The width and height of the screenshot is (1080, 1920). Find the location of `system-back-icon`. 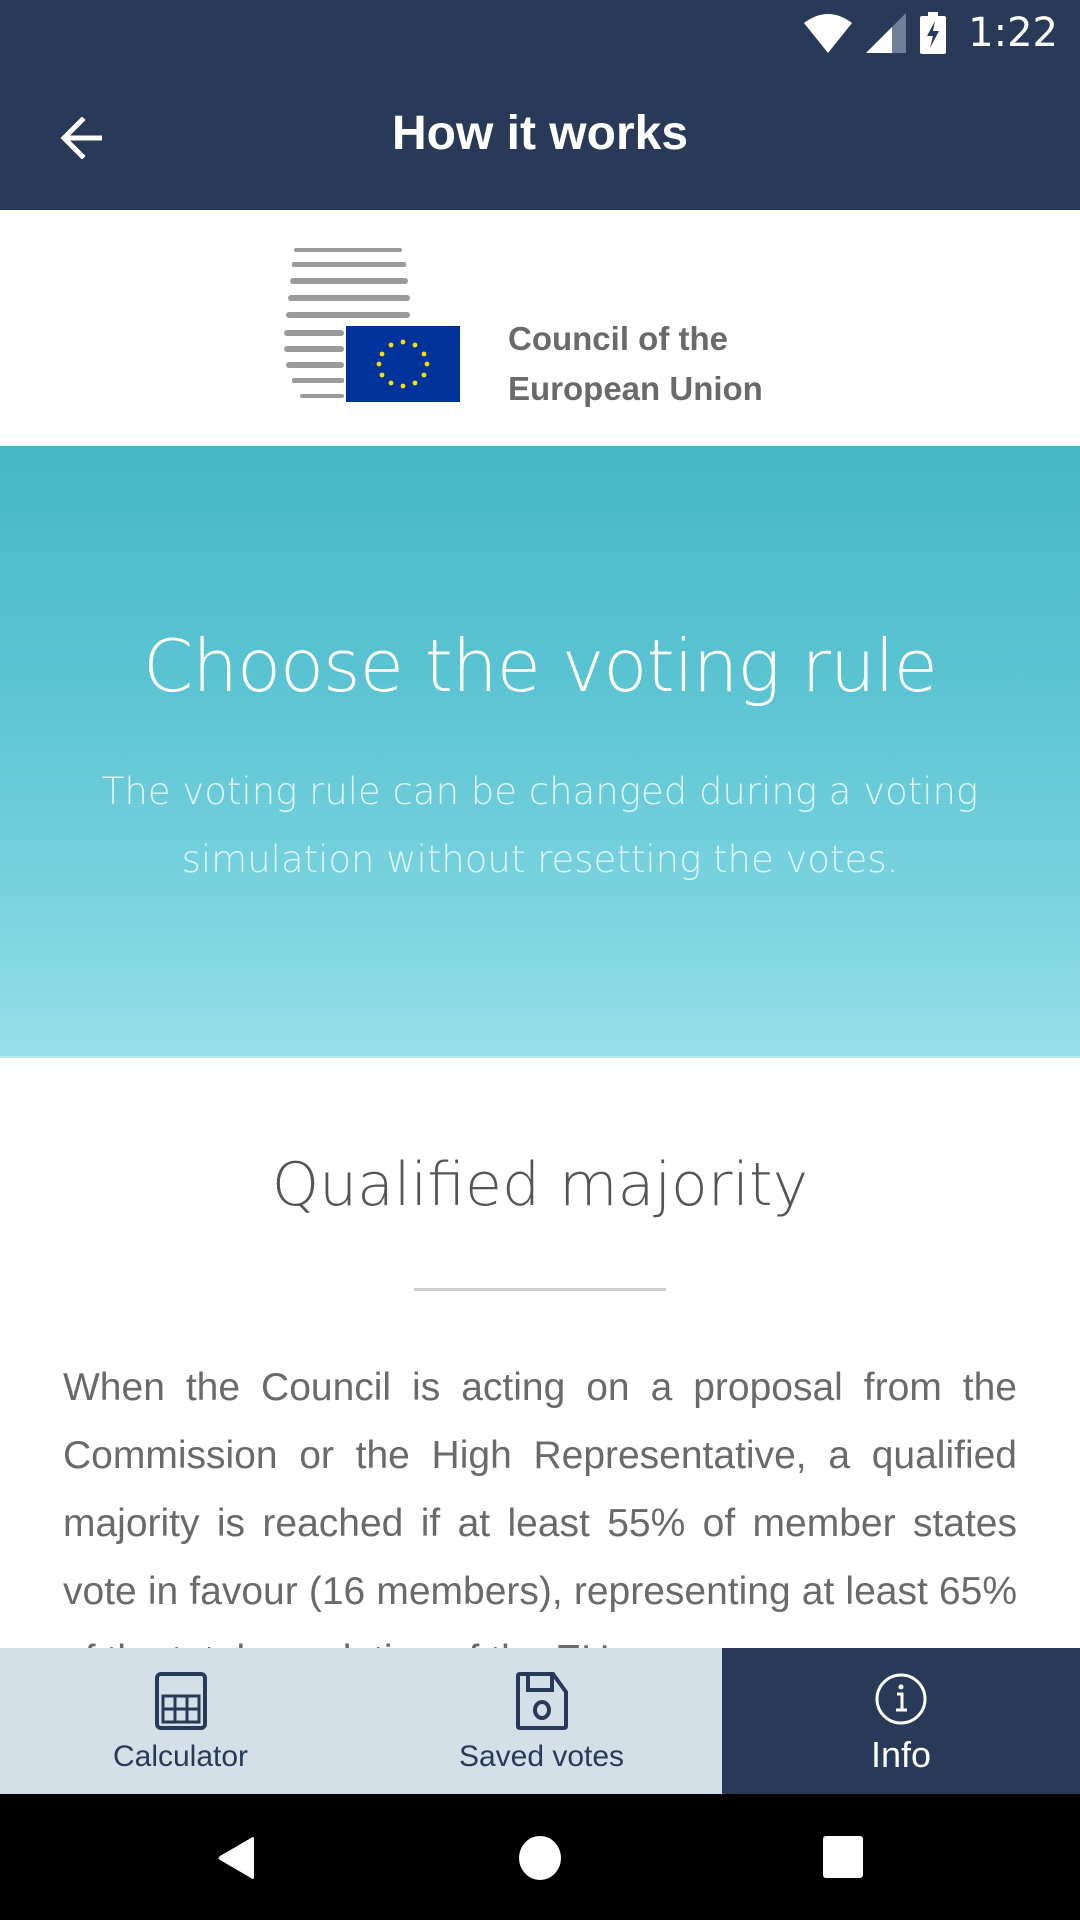

system-back-icon is located at coordinates (236, 1858).